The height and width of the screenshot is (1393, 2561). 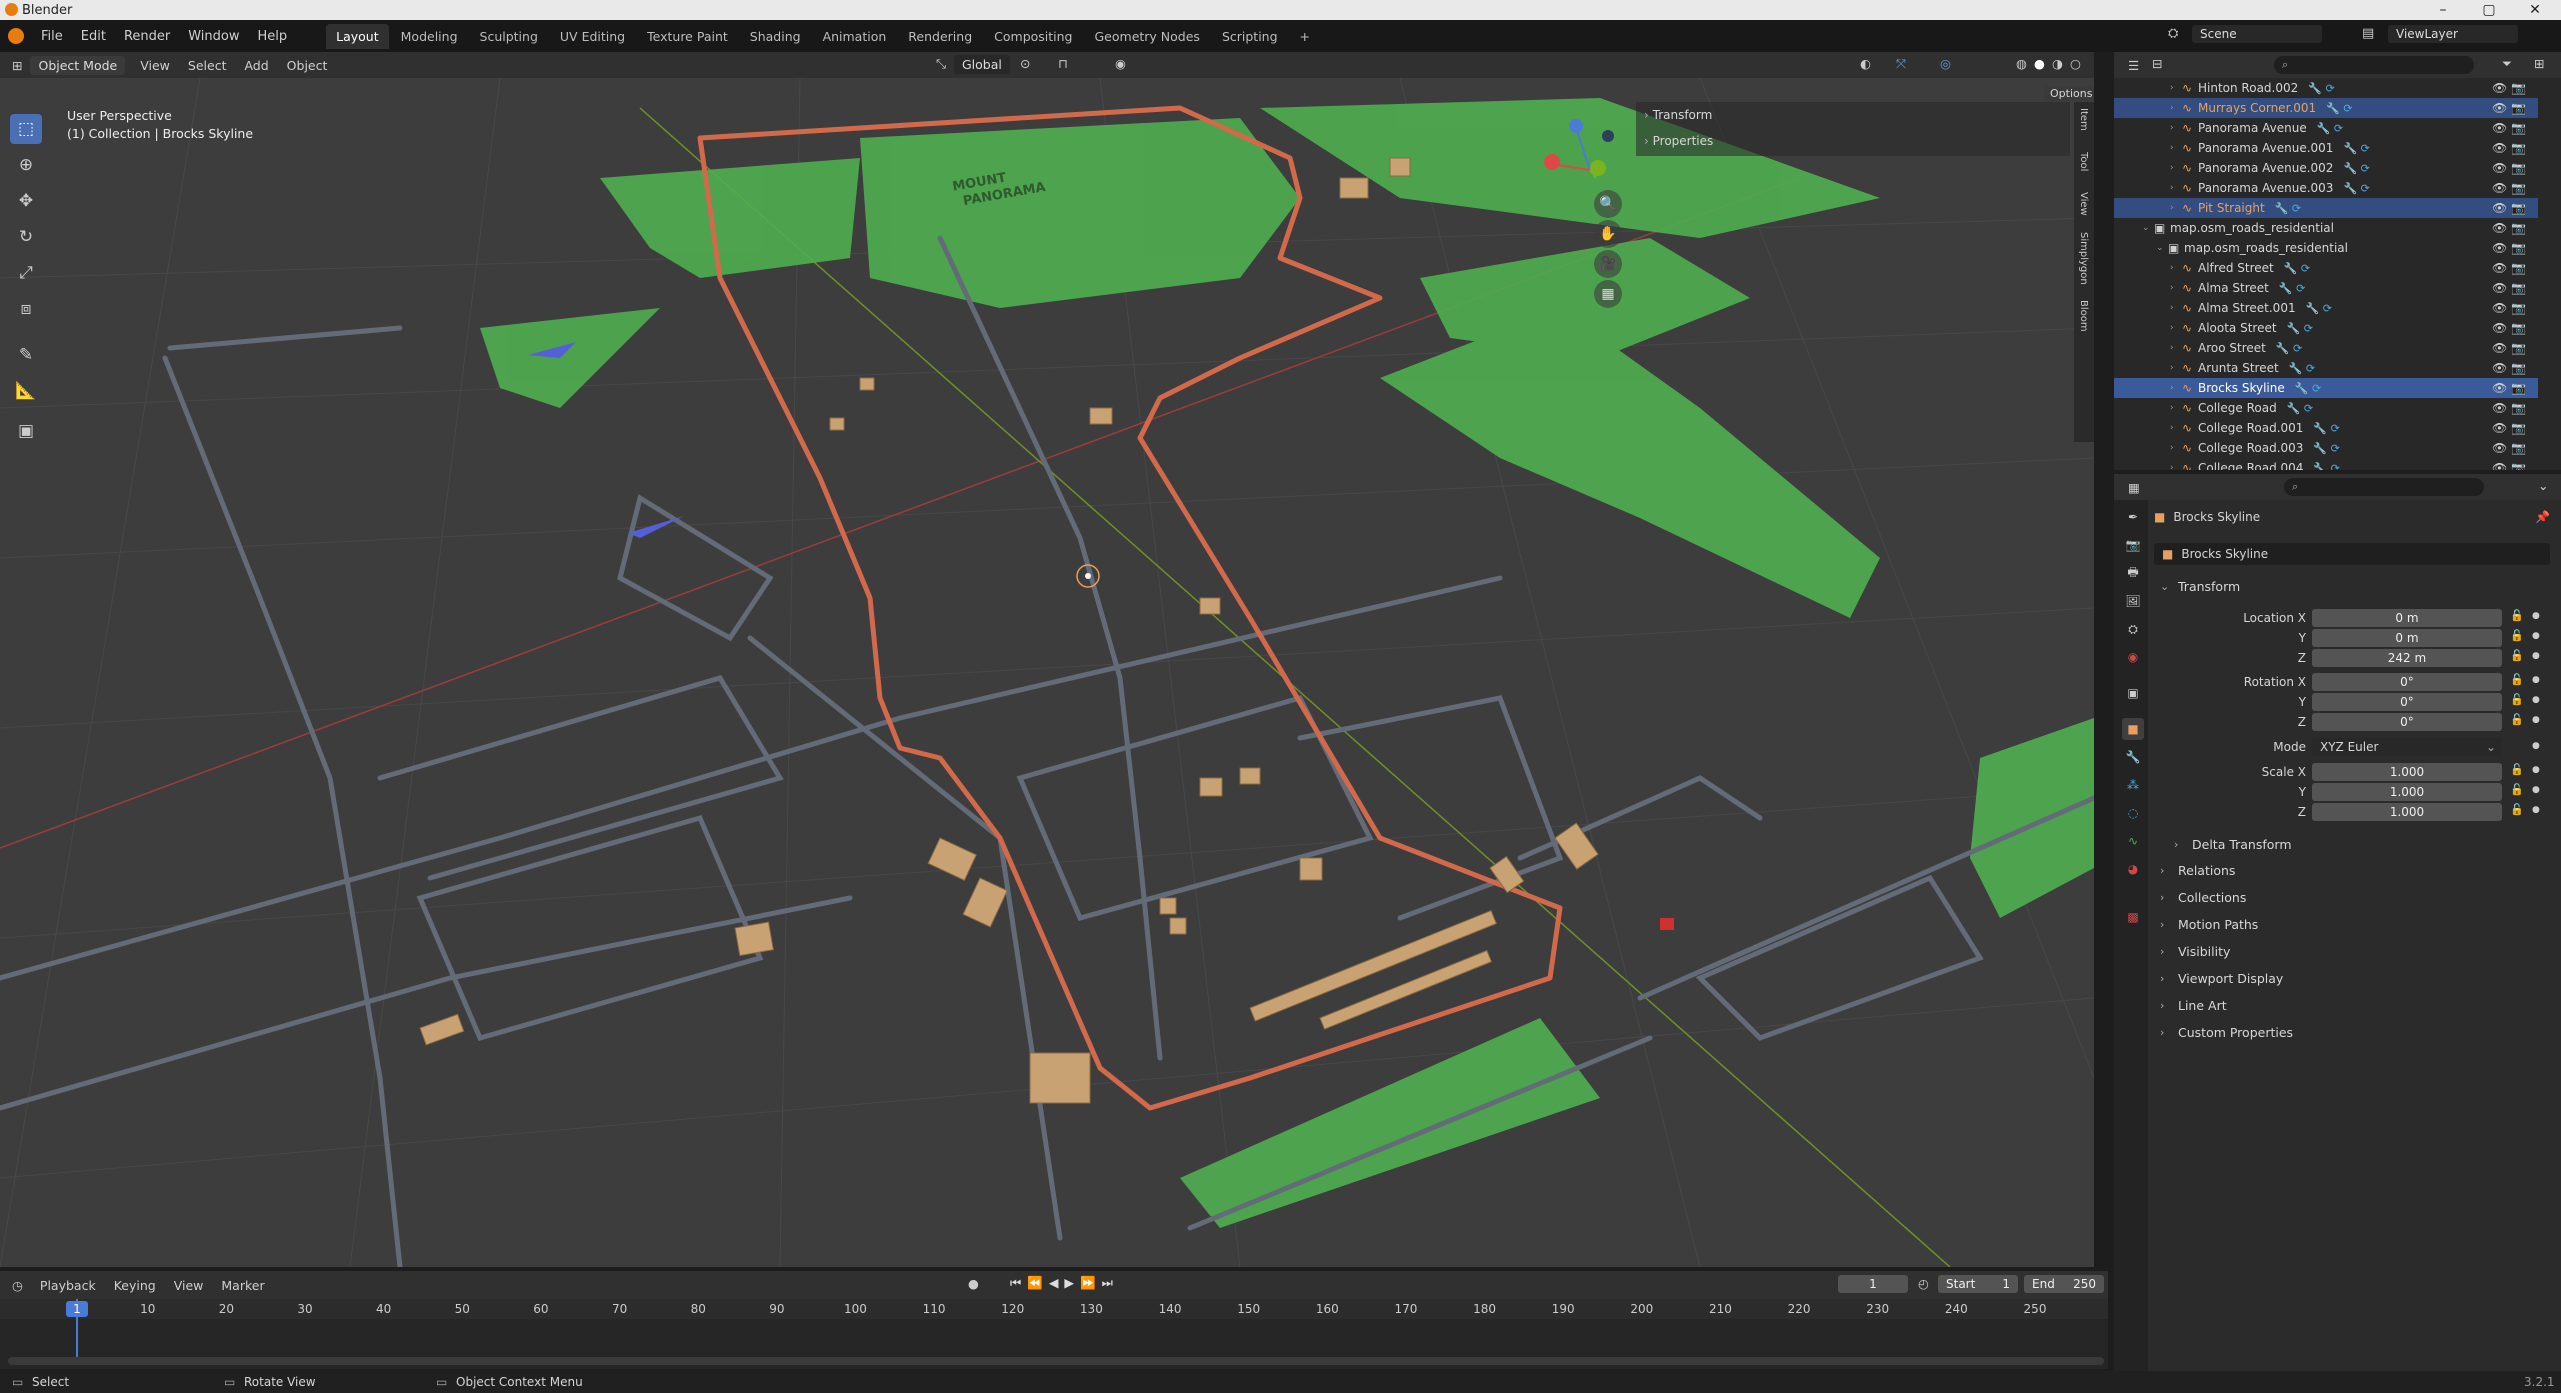 What do you see at coordinates (213, 36) in the screenshot?
I see `menu-window: Window` at bounding box center [213, 36].